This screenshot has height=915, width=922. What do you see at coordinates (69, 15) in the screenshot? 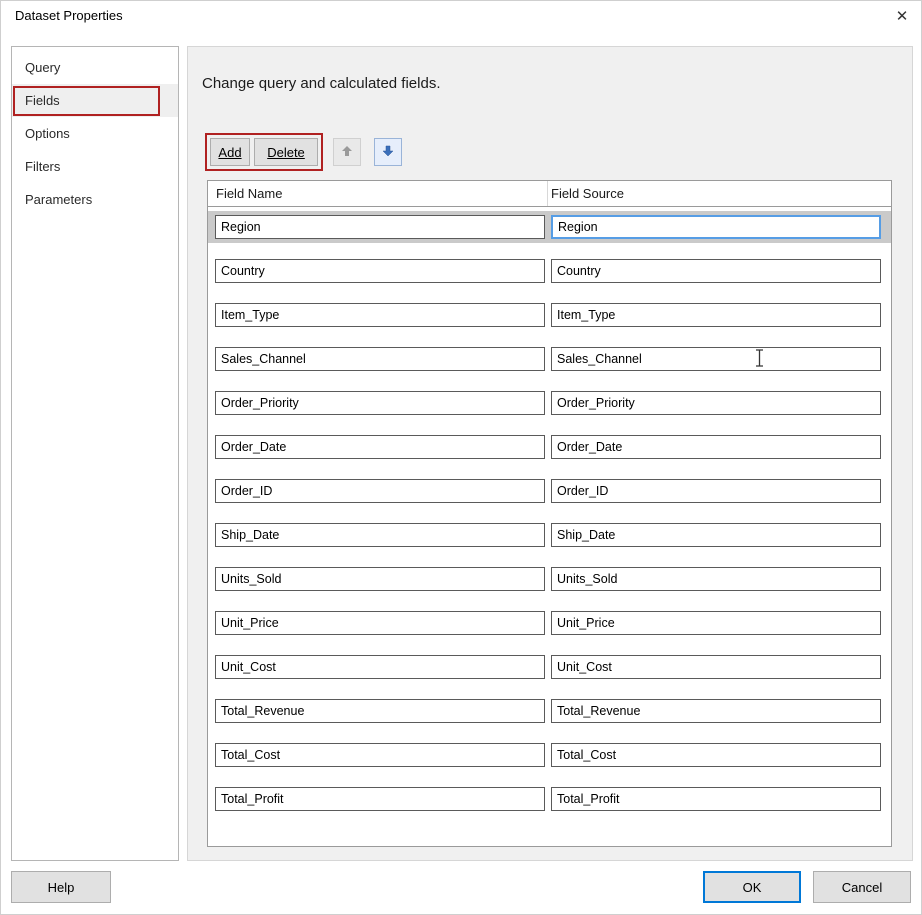
I see `window-title: Dataset Properties` at bounding box center [69, 15].